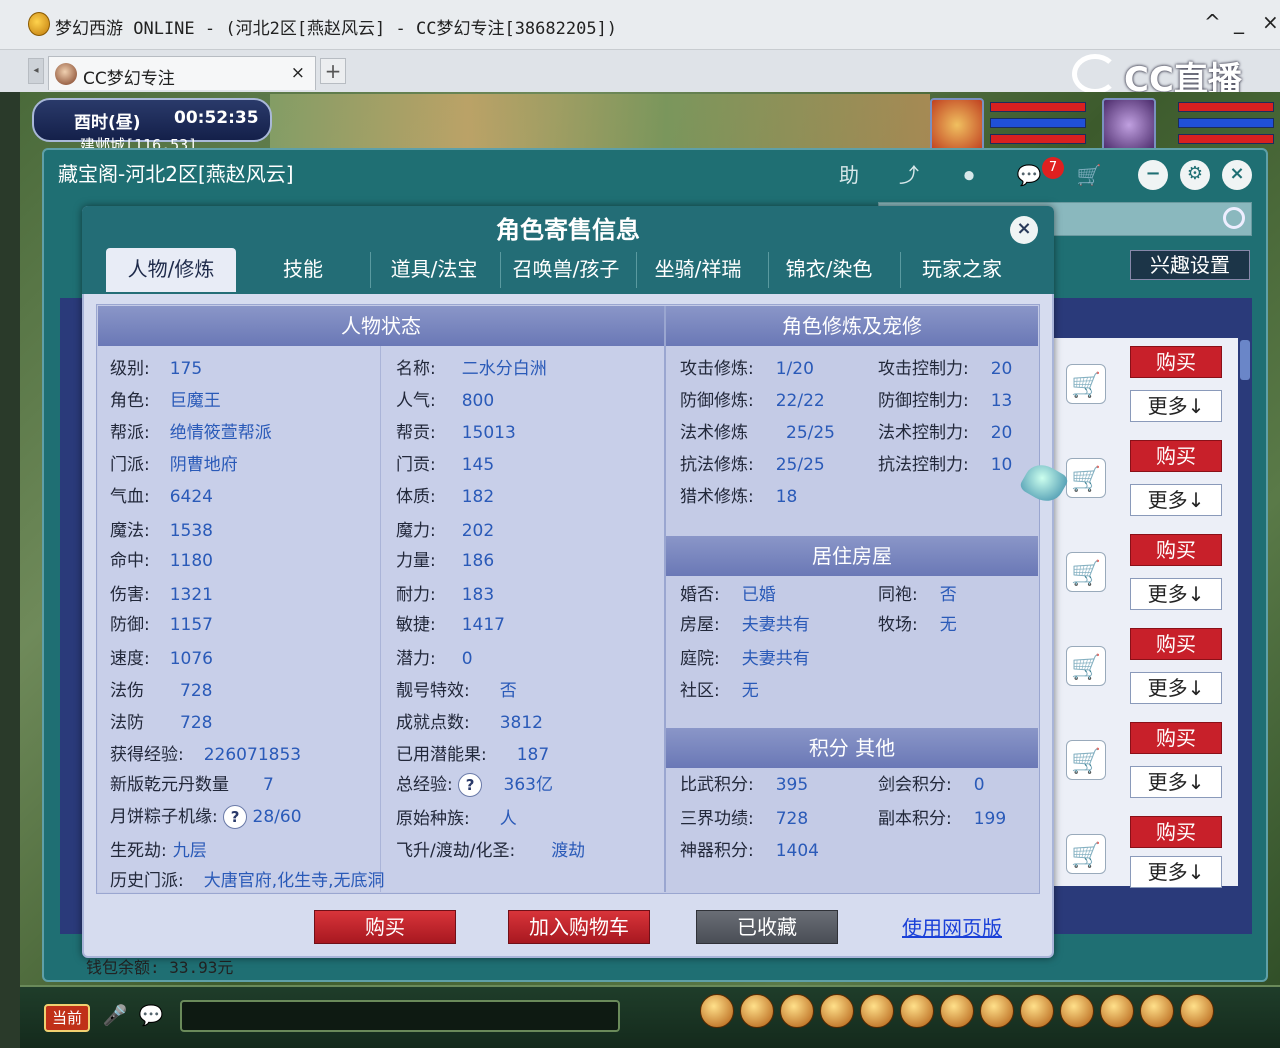 Image resolution: width=1280 pixels, height=1048 pixels. I want to click on window-close-button: ×, so click(1270, 22).